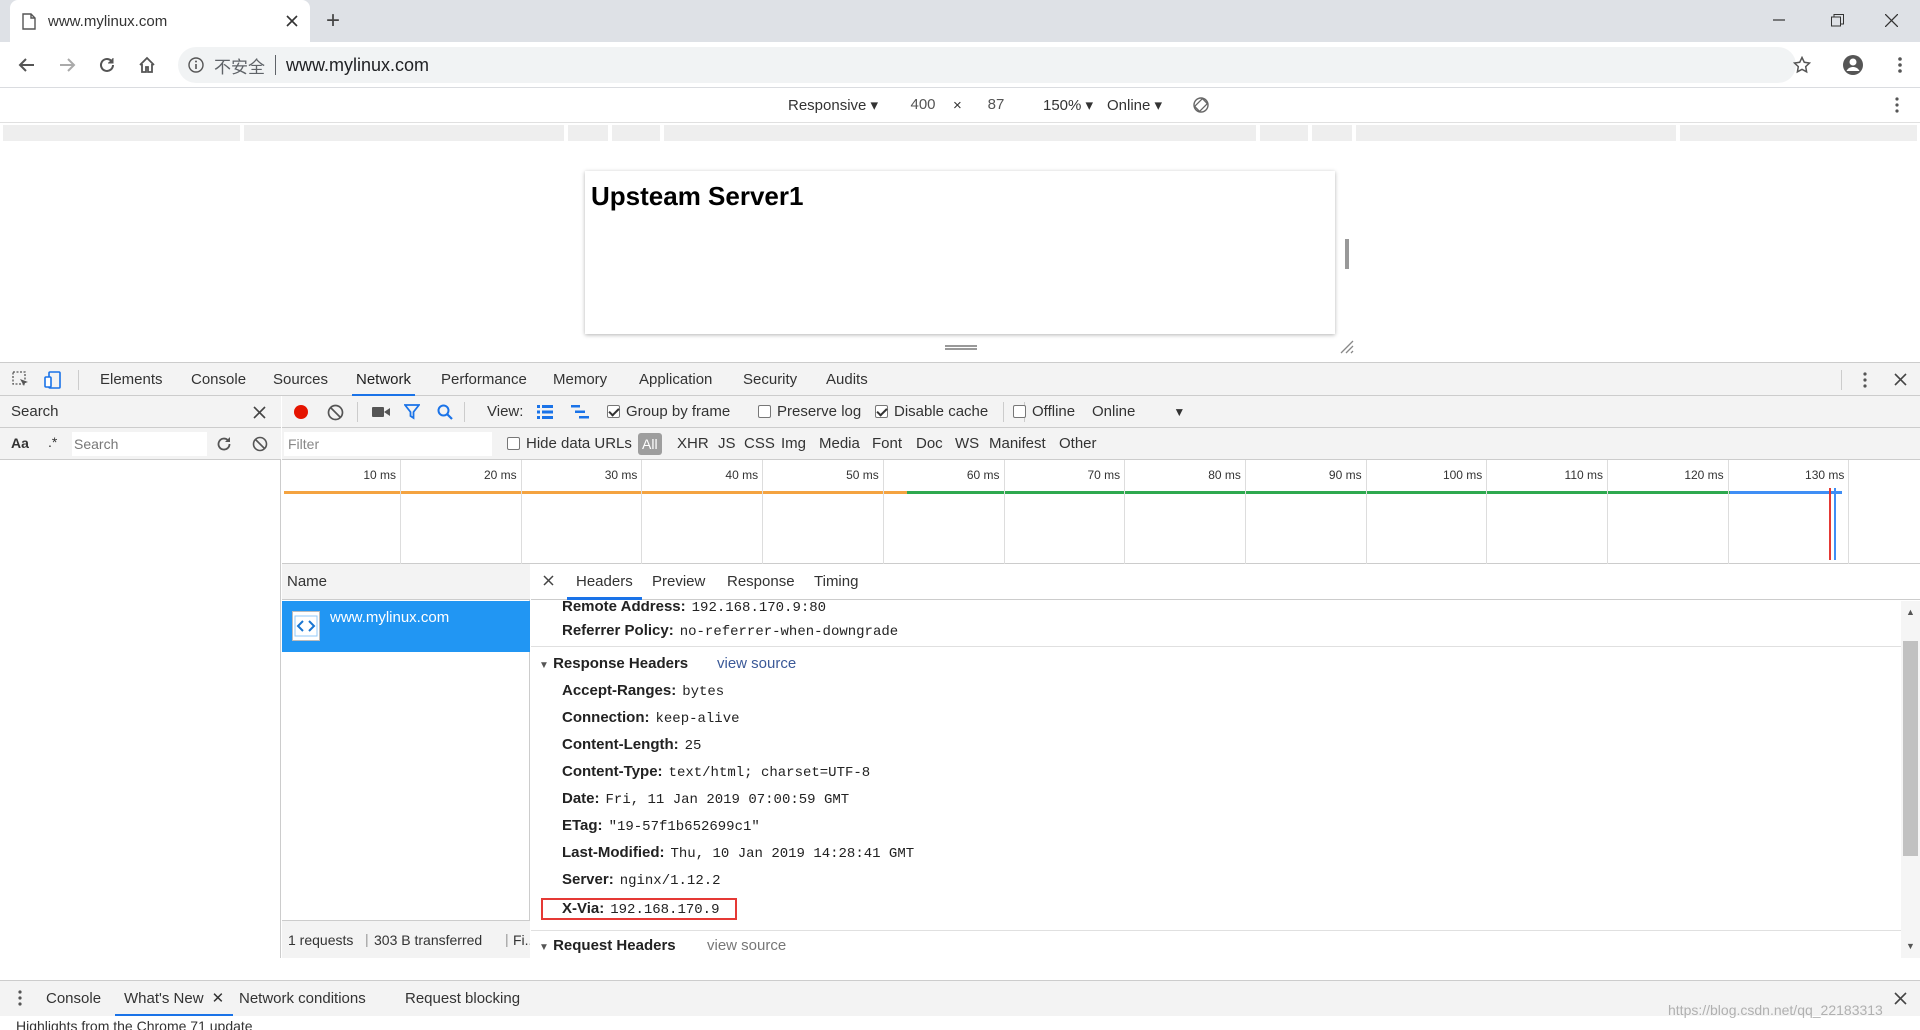  Describe the element at coordinates (388, 444) in the screenshot. I see `filter-input: Filter` at that location.